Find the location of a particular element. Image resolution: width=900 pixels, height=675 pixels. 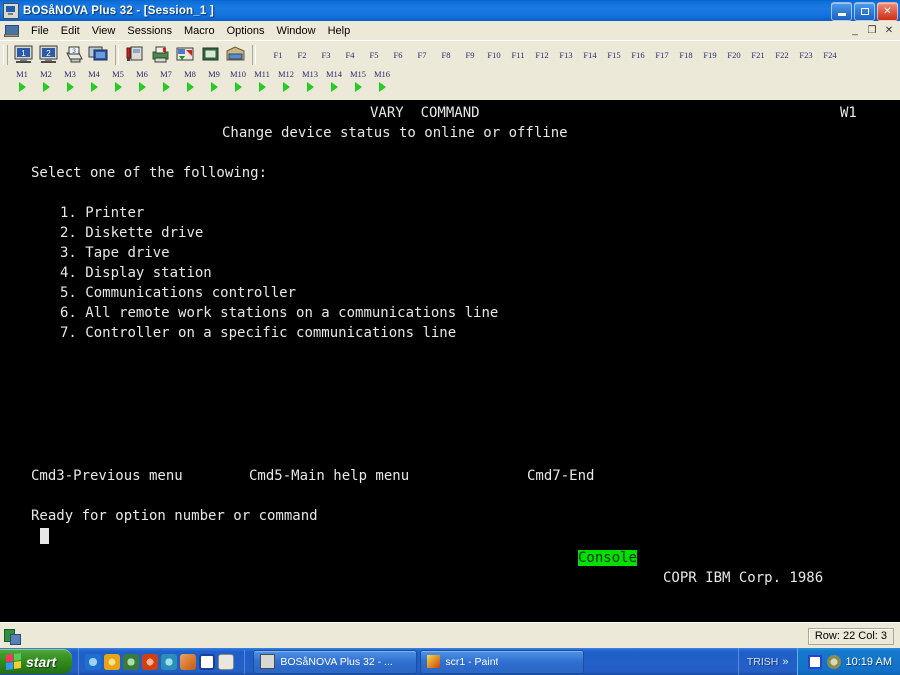

antivirus-icon is located at coordinates (150, 661).